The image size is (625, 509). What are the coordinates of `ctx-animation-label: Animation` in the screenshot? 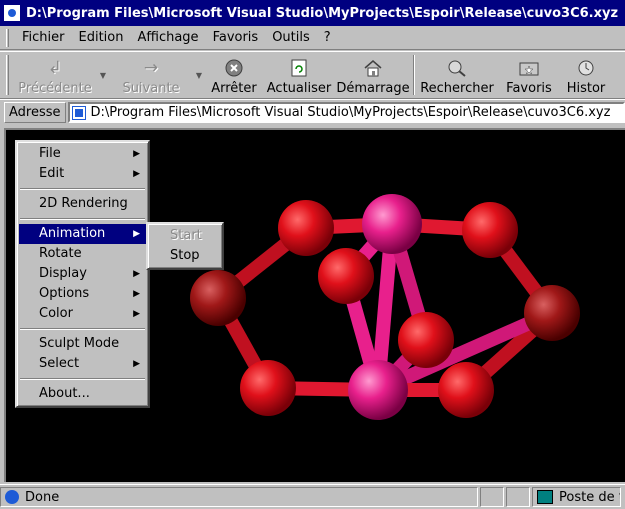 It's located at (72, 233).